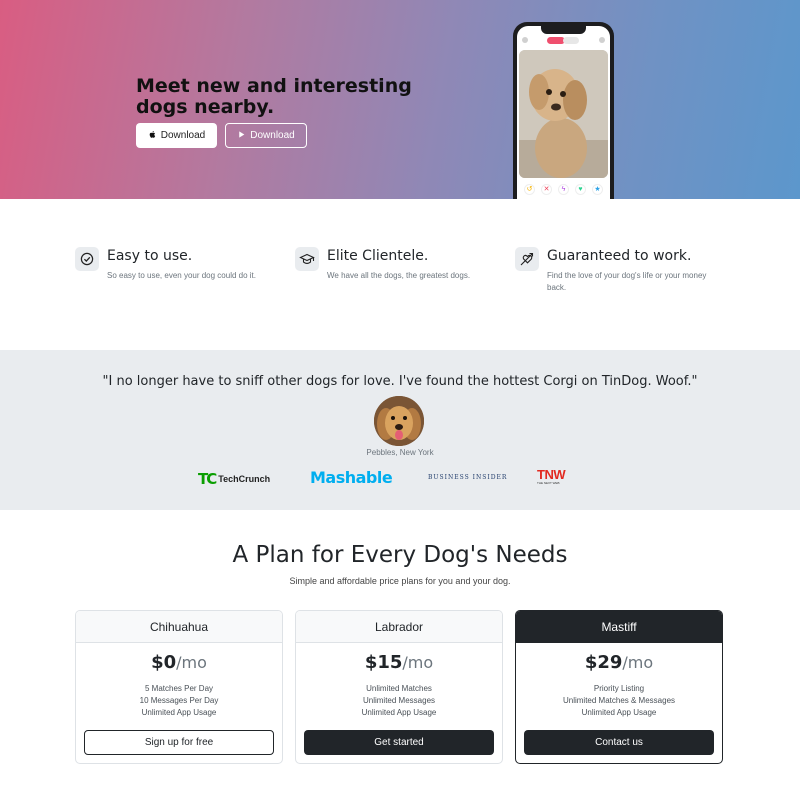 Image resolution: width=800 pixels, height=800 pixels. What do you see at coordinates (563, 30) in the screenshot?
I see `phone-notch` at bounding box center [563, 30].